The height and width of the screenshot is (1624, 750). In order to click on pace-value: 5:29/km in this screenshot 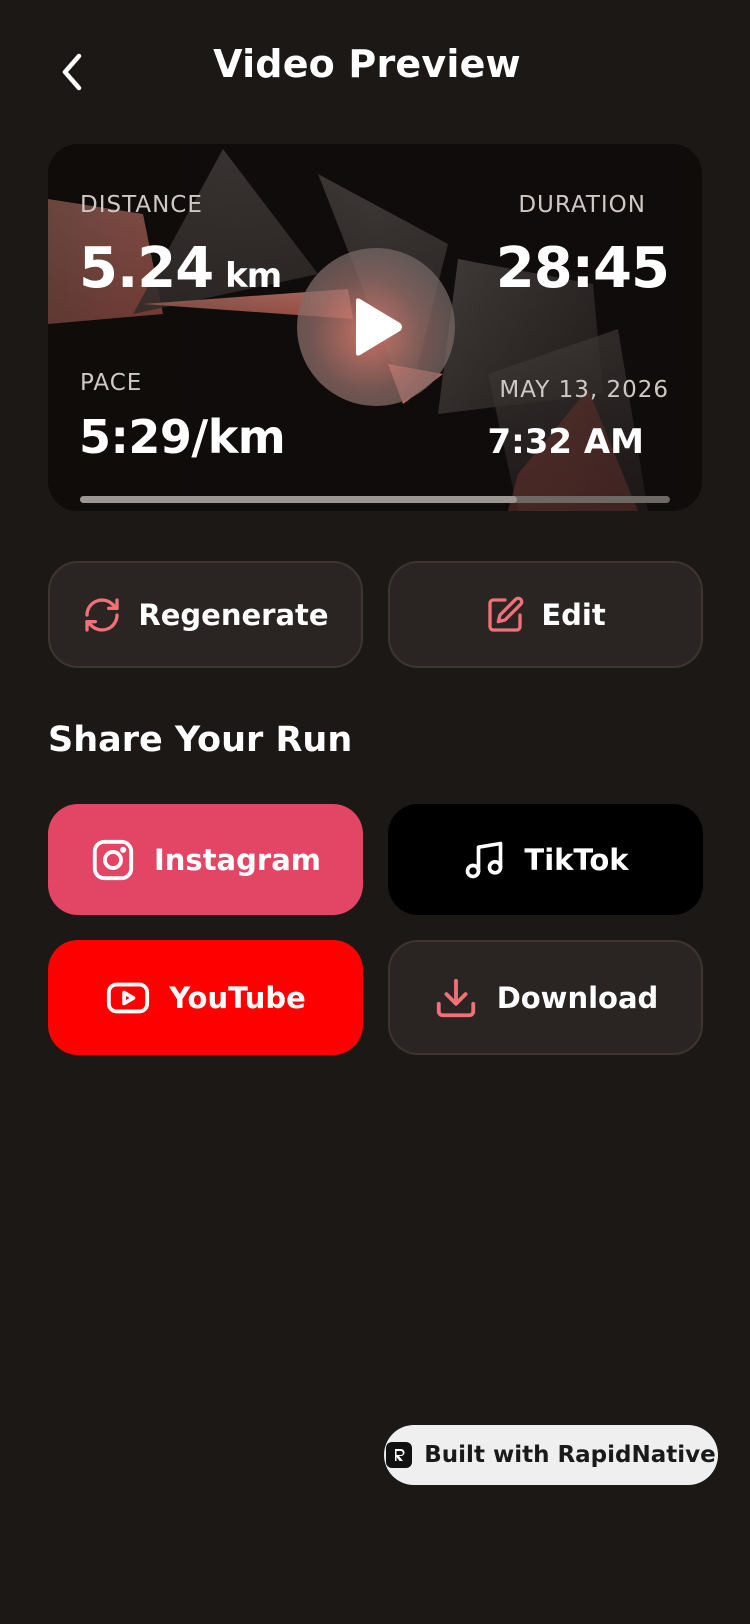, I will do `click(182, 437)`.